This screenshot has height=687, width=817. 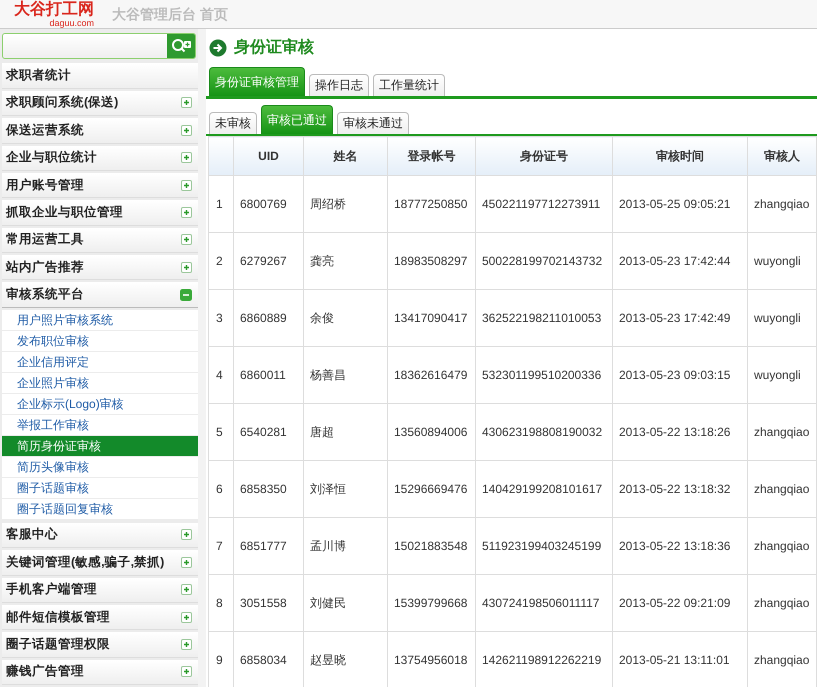 I want to click on table-cell: 18983508297, so click(x=432, y=261).